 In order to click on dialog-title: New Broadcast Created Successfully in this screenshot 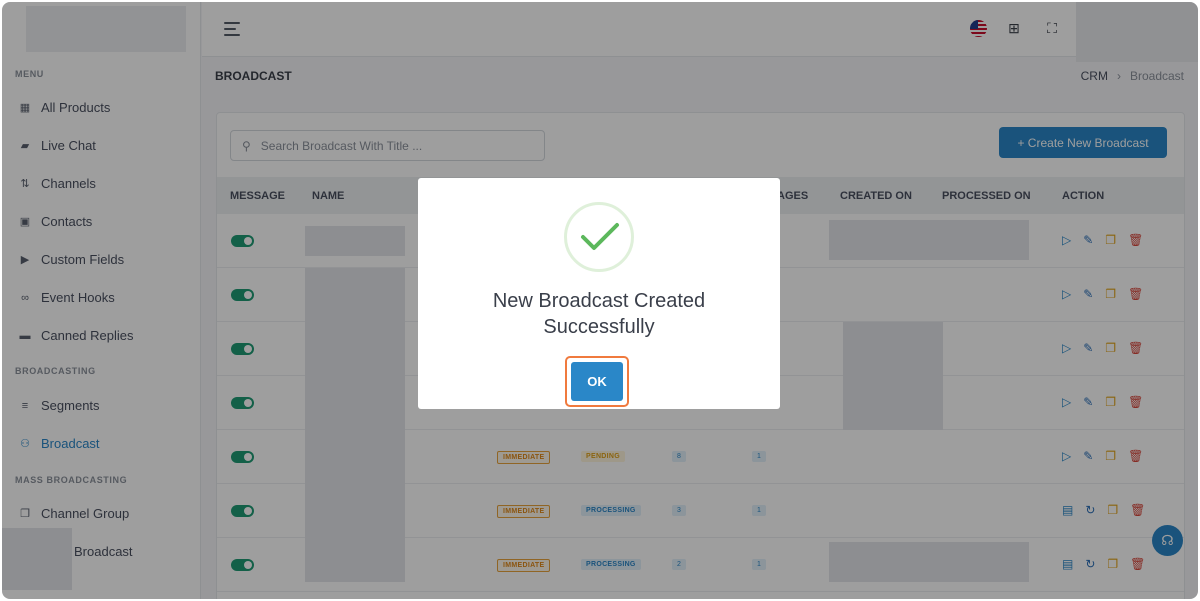, I will do `click(599, 314)`.